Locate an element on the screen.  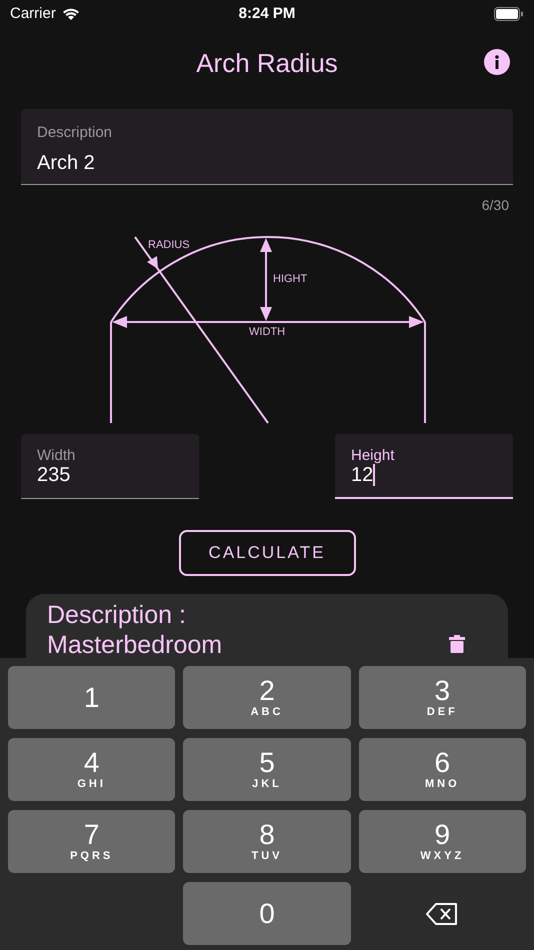
wifi-icon is located at coordinates (70, 14).